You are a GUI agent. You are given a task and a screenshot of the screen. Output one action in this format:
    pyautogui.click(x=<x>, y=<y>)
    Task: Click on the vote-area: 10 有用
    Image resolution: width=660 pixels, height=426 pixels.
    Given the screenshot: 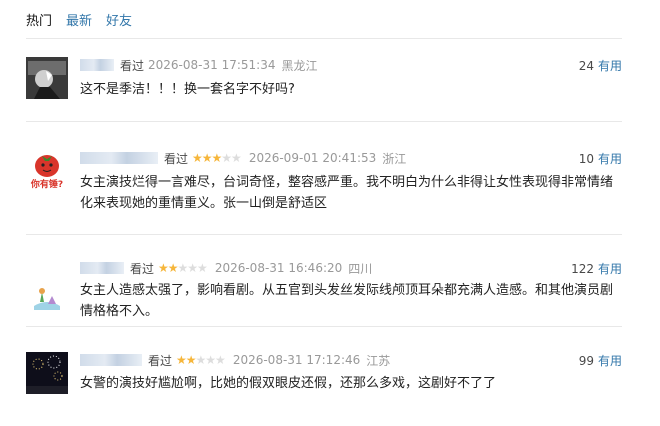 What is the action you would take?
    pyautogui.click(x=600, y=158)
    